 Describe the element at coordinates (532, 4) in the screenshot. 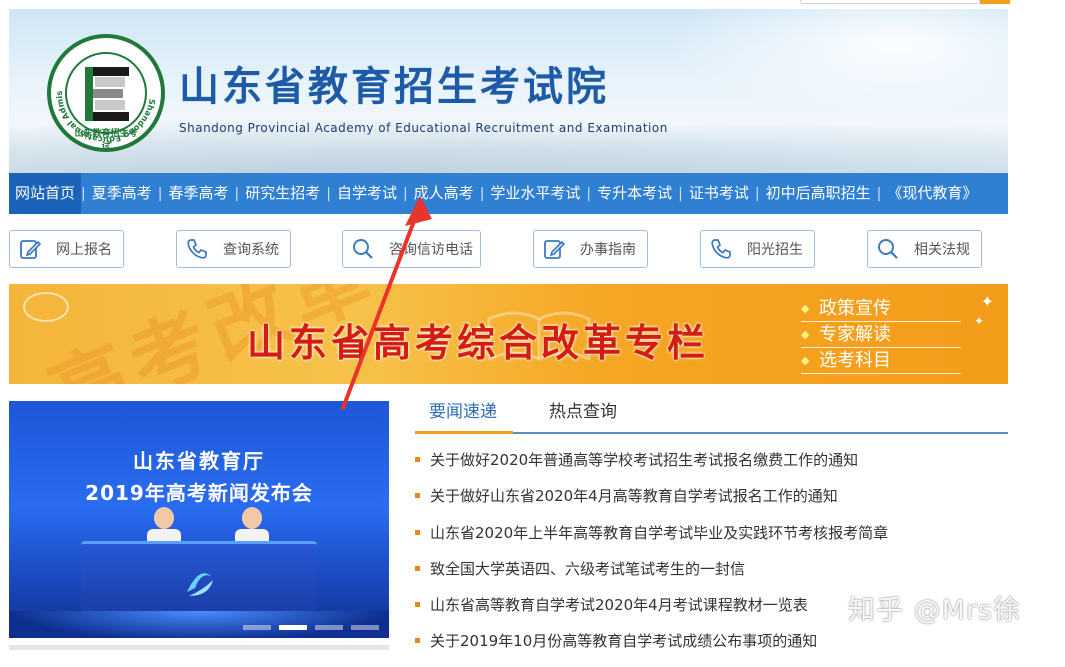

I see `top-strip` at that location.